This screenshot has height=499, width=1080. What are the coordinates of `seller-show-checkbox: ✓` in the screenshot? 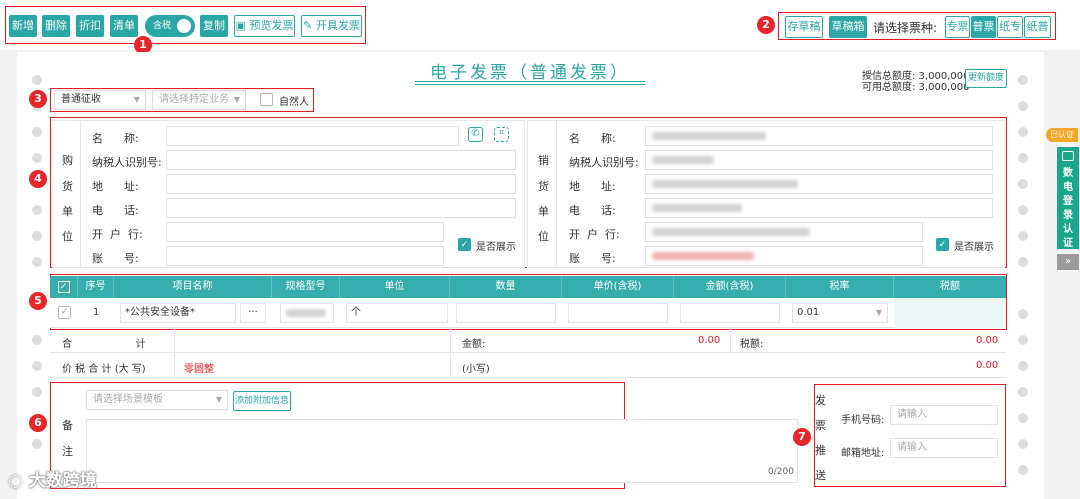 It's located at (942, 244).